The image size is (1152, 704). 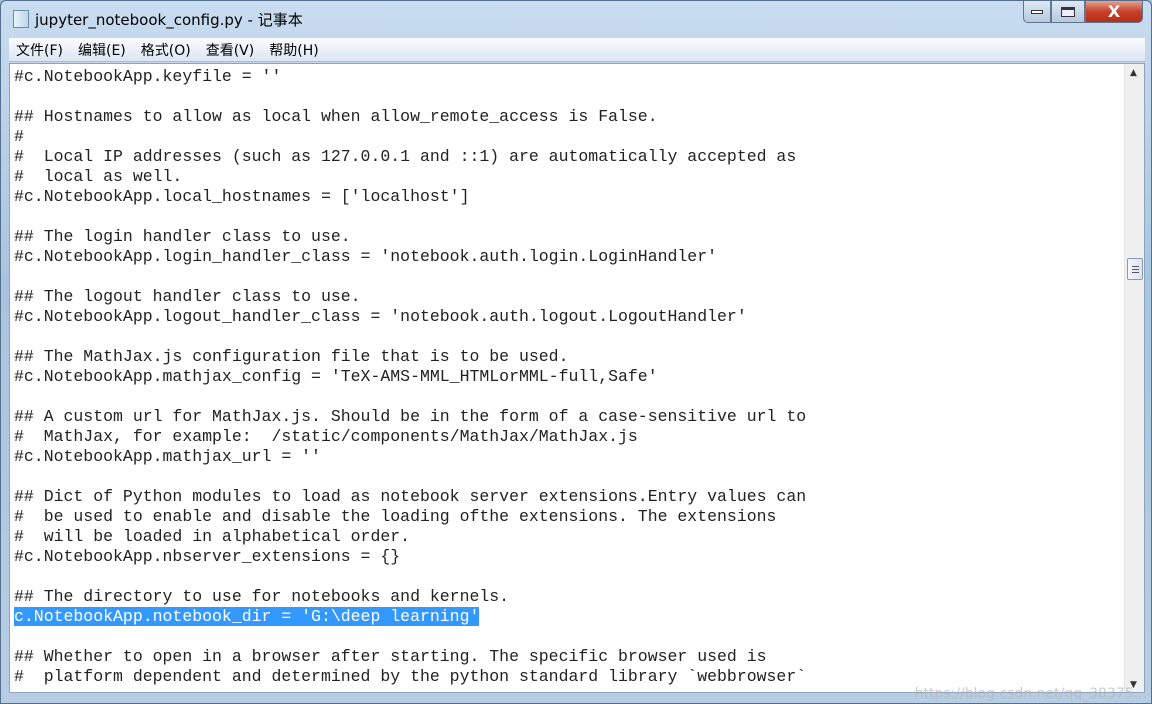 I want to click on line-text: # local as well., so click(x=98, y=176).